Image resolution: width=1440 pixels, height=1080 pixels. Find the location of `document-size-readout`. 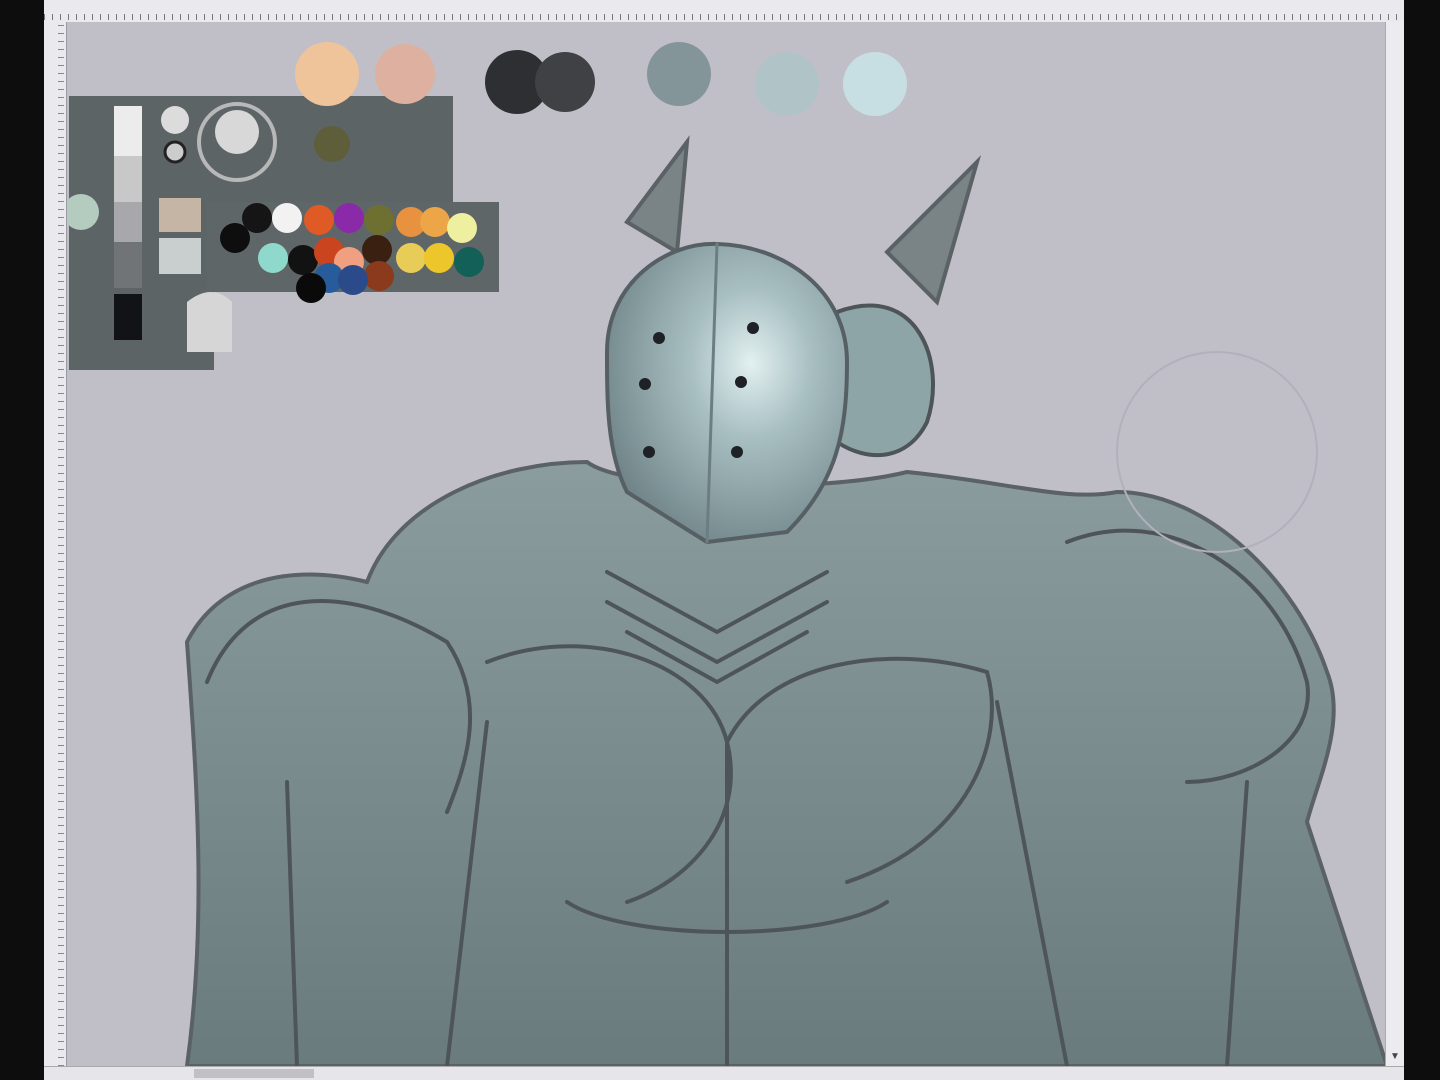

document-size-readout is located at coordinates (254, 1073).